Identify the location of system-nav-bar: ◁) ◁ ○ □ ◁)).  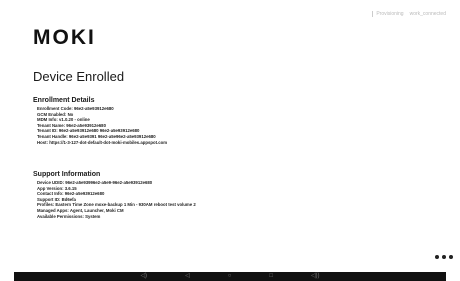
(230, 276).